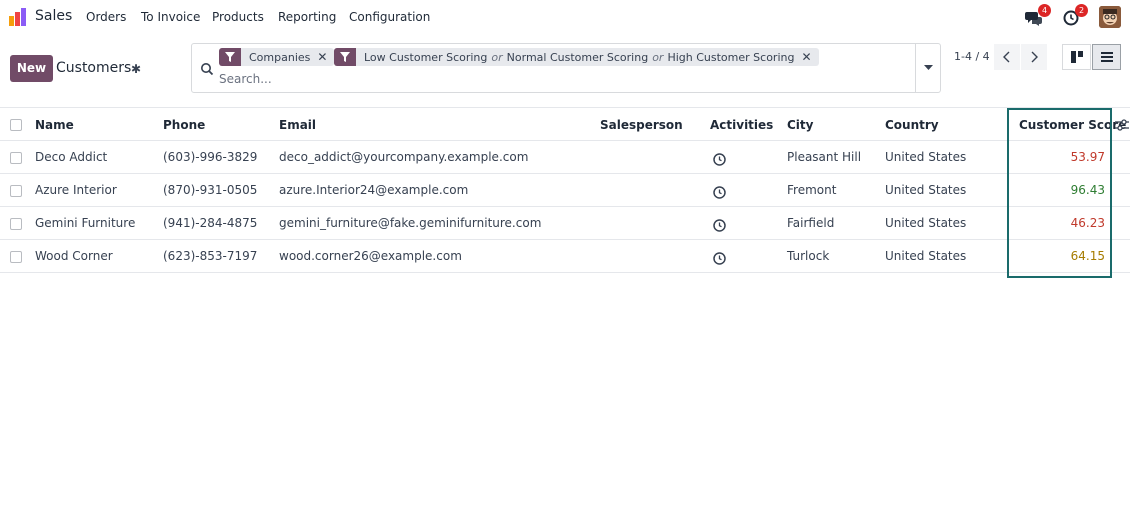  I want to click on facet-label-low: Low Customer Scoring, so click(426, 57).